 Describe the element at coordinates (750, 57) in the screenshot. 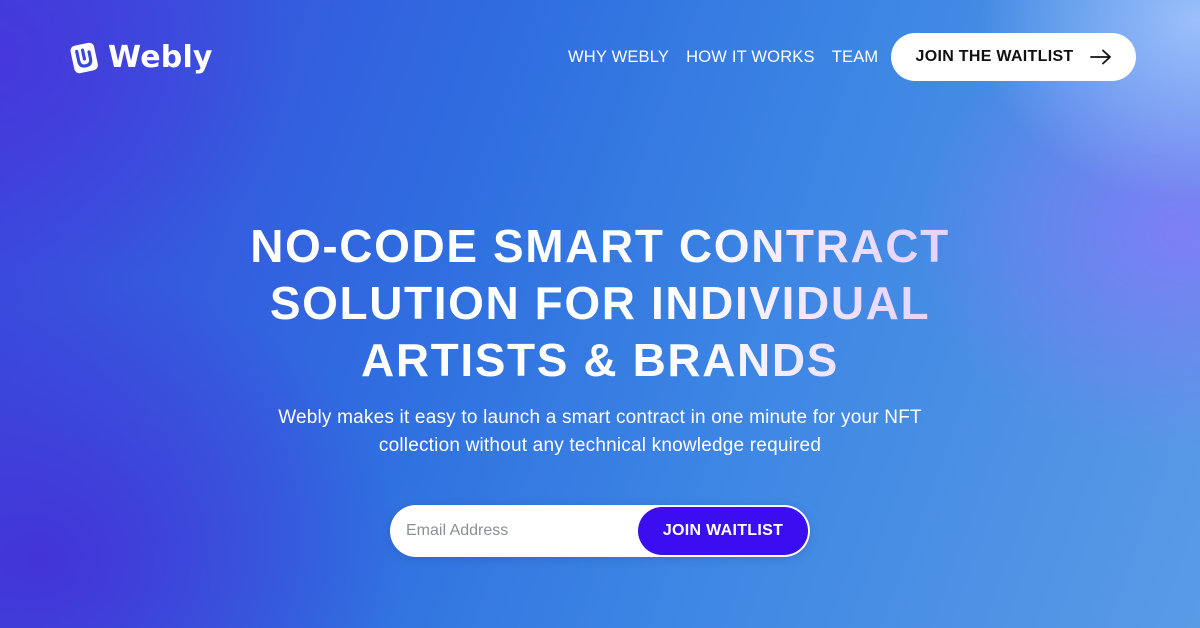

I see `nav-link-how-it-works: HOW IT WORKS` at that location.